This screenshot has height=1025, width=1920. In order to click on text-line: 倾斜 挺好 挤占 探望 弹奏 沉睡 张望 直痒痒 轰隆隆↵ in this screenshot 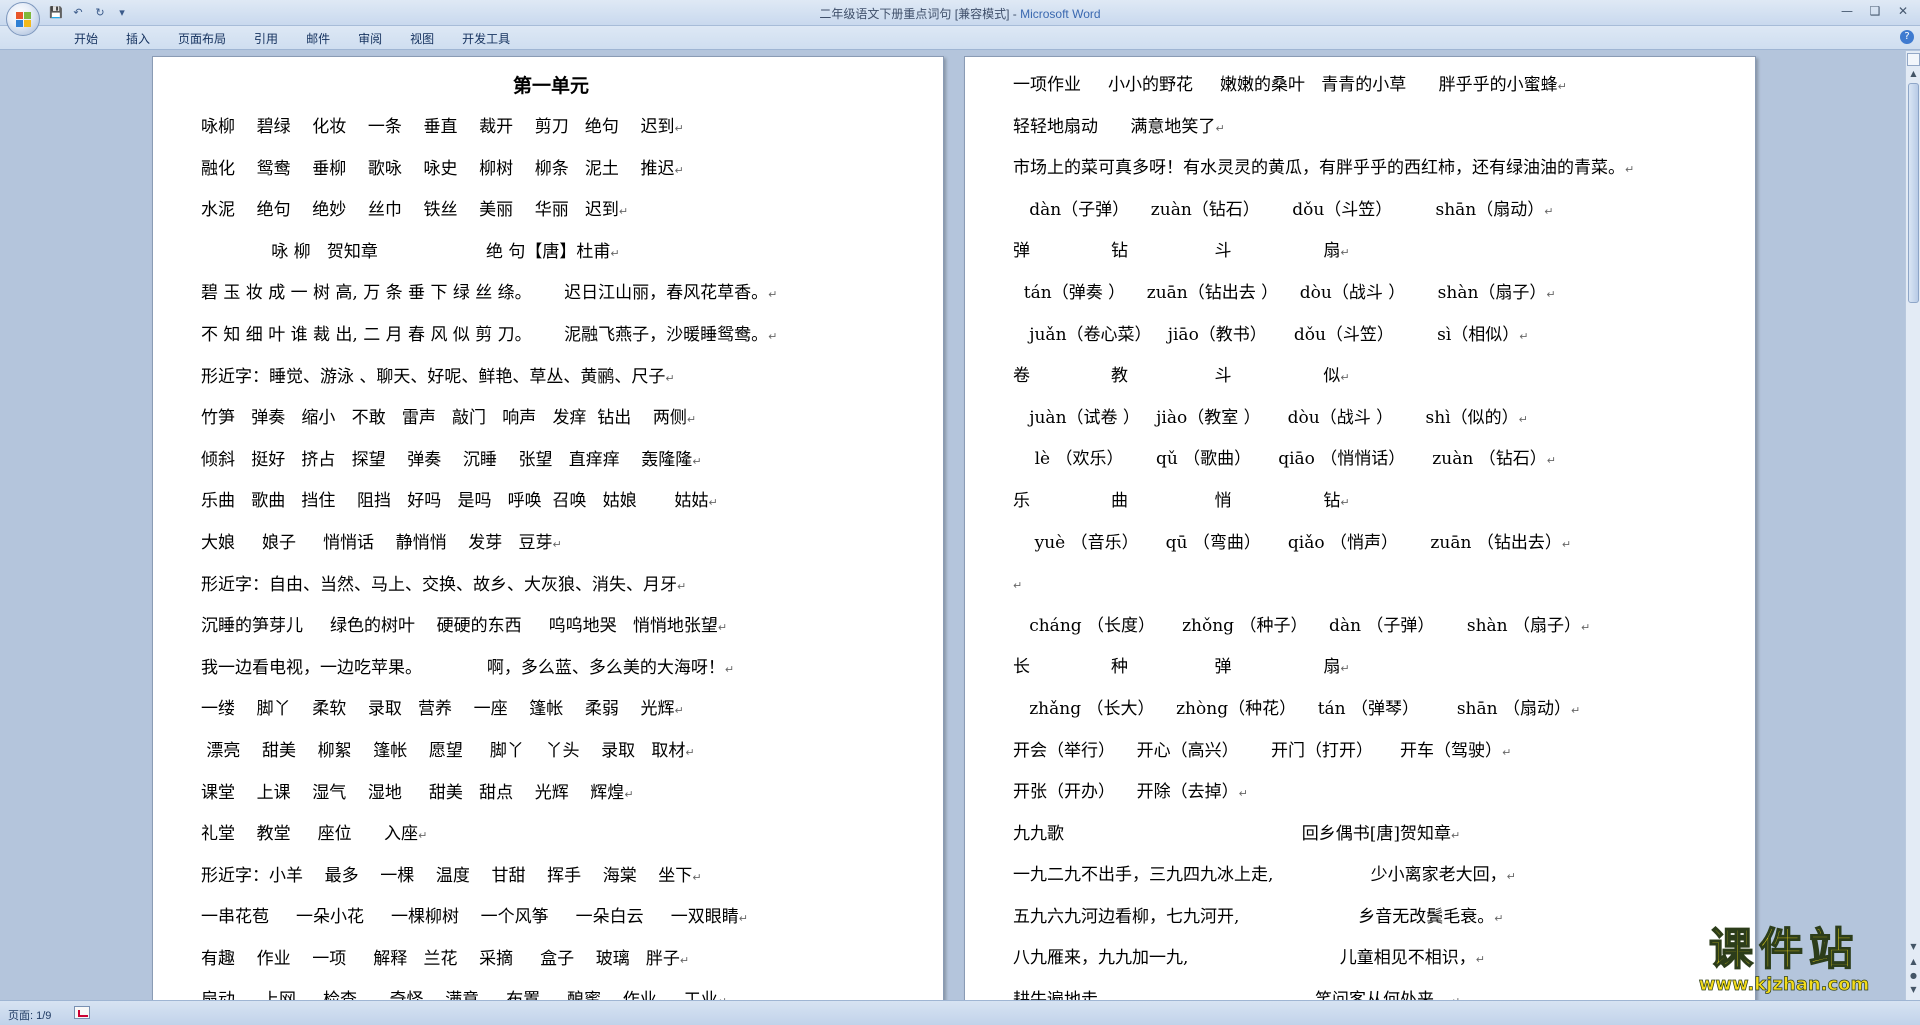, I will do `click(551, 461)`.